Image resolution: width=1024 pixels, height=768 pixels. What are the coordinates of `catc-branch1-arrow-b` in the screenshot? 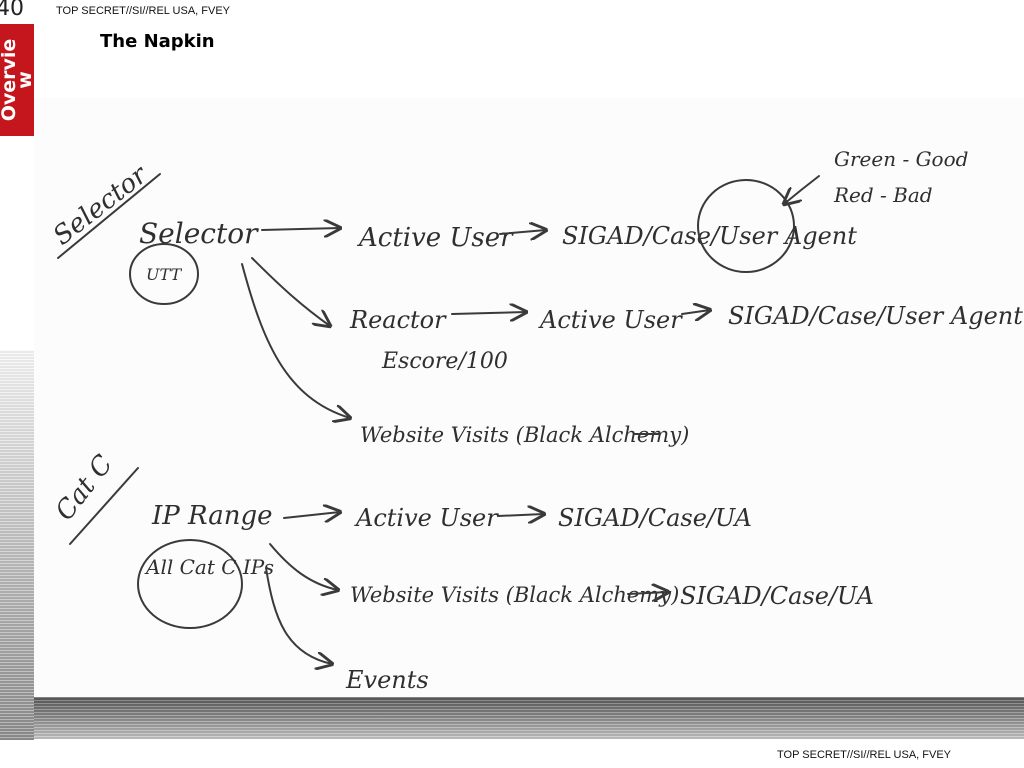 It's located at (520, 515).